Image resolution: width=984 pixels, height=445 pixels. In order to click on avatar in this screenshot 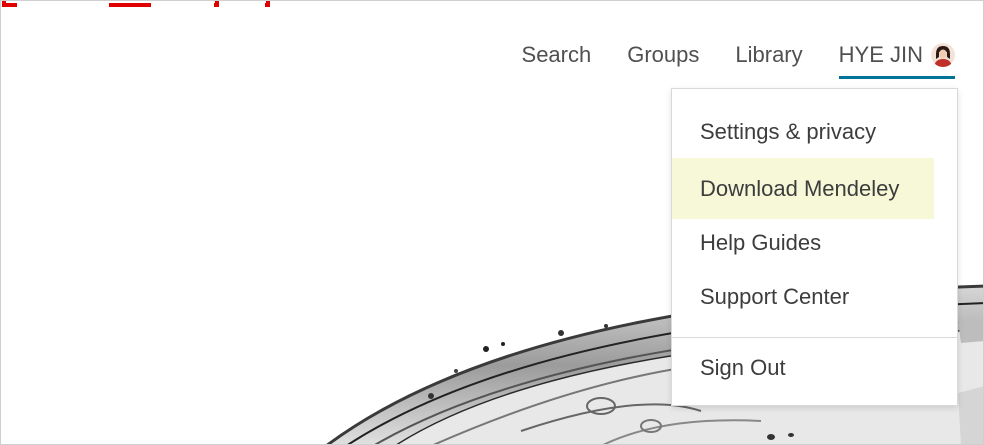, I will do `click(943, 55)`.